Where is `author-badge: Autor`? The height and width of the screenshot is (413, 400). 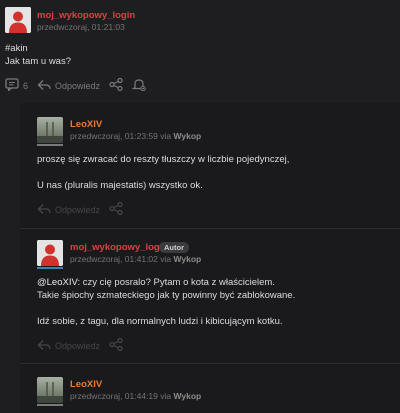 author-badge: Autor is located at coordinates (174, 247).